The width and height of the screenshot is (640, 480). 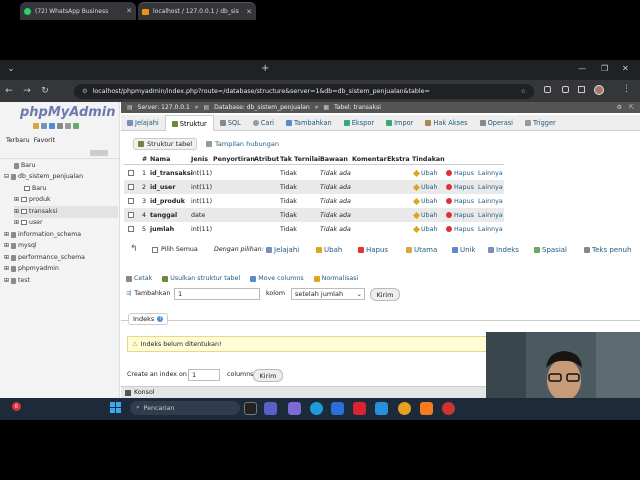 What do you see at coordinates (20, 246) in the screenshot?
I see `tree-item-mysql: ⊞ mysql` at bounding box center [20, 246].